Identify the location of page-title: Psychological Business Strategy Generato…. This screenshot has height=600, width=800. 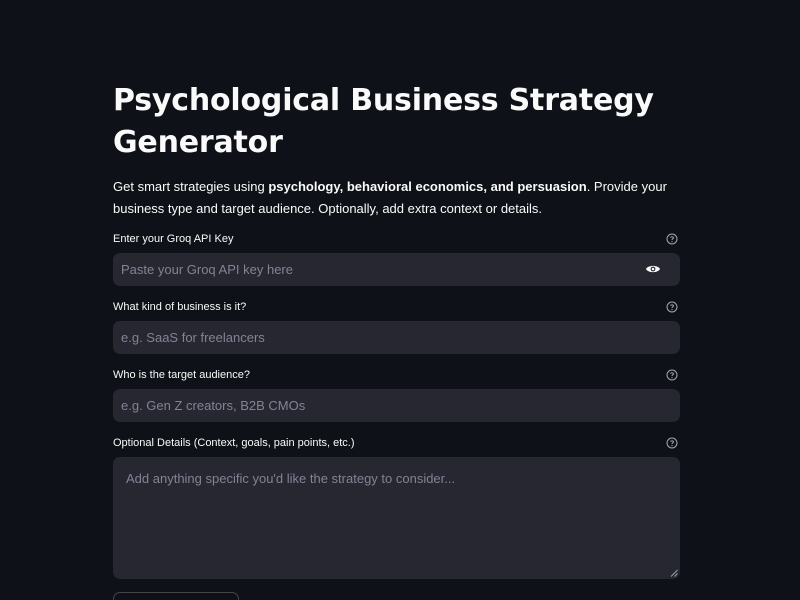
(396, 122).